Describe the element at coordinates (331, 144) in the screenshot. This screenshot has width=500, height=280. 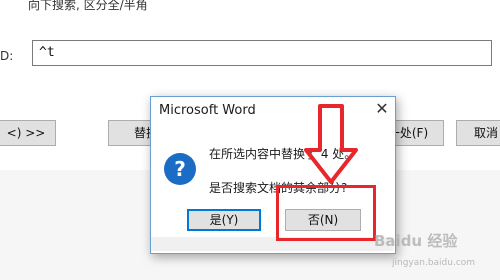
I see `annotation-arrow-down-icon` at that location.